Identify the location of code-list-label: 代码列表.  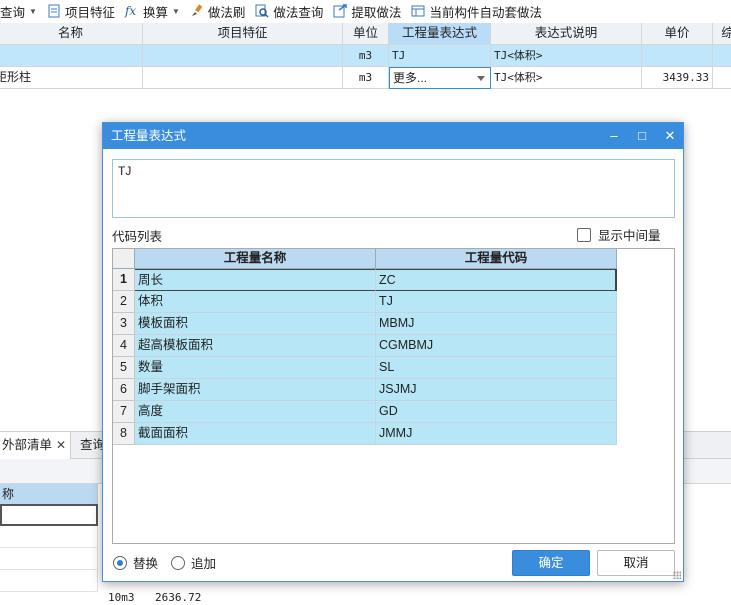
(137, 237).